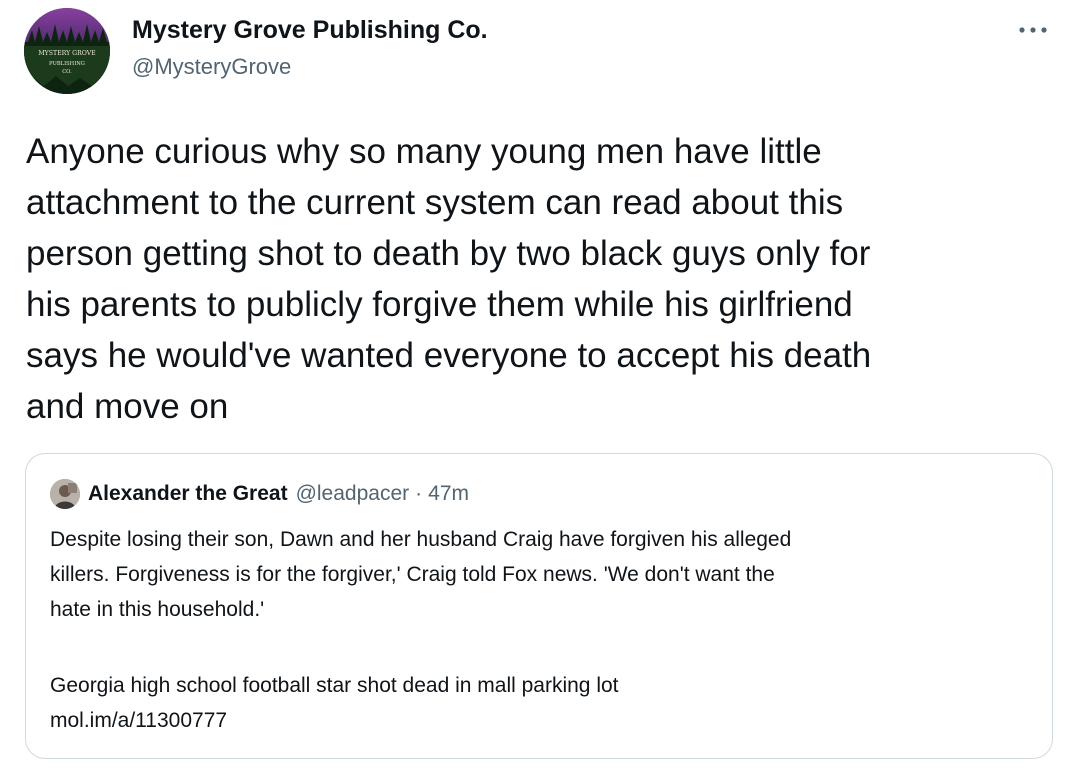 The height and width of the screenshot is (776, 1080). I want to click on quoted-link-url: mol.im/a/11300777, so click(138, 720).